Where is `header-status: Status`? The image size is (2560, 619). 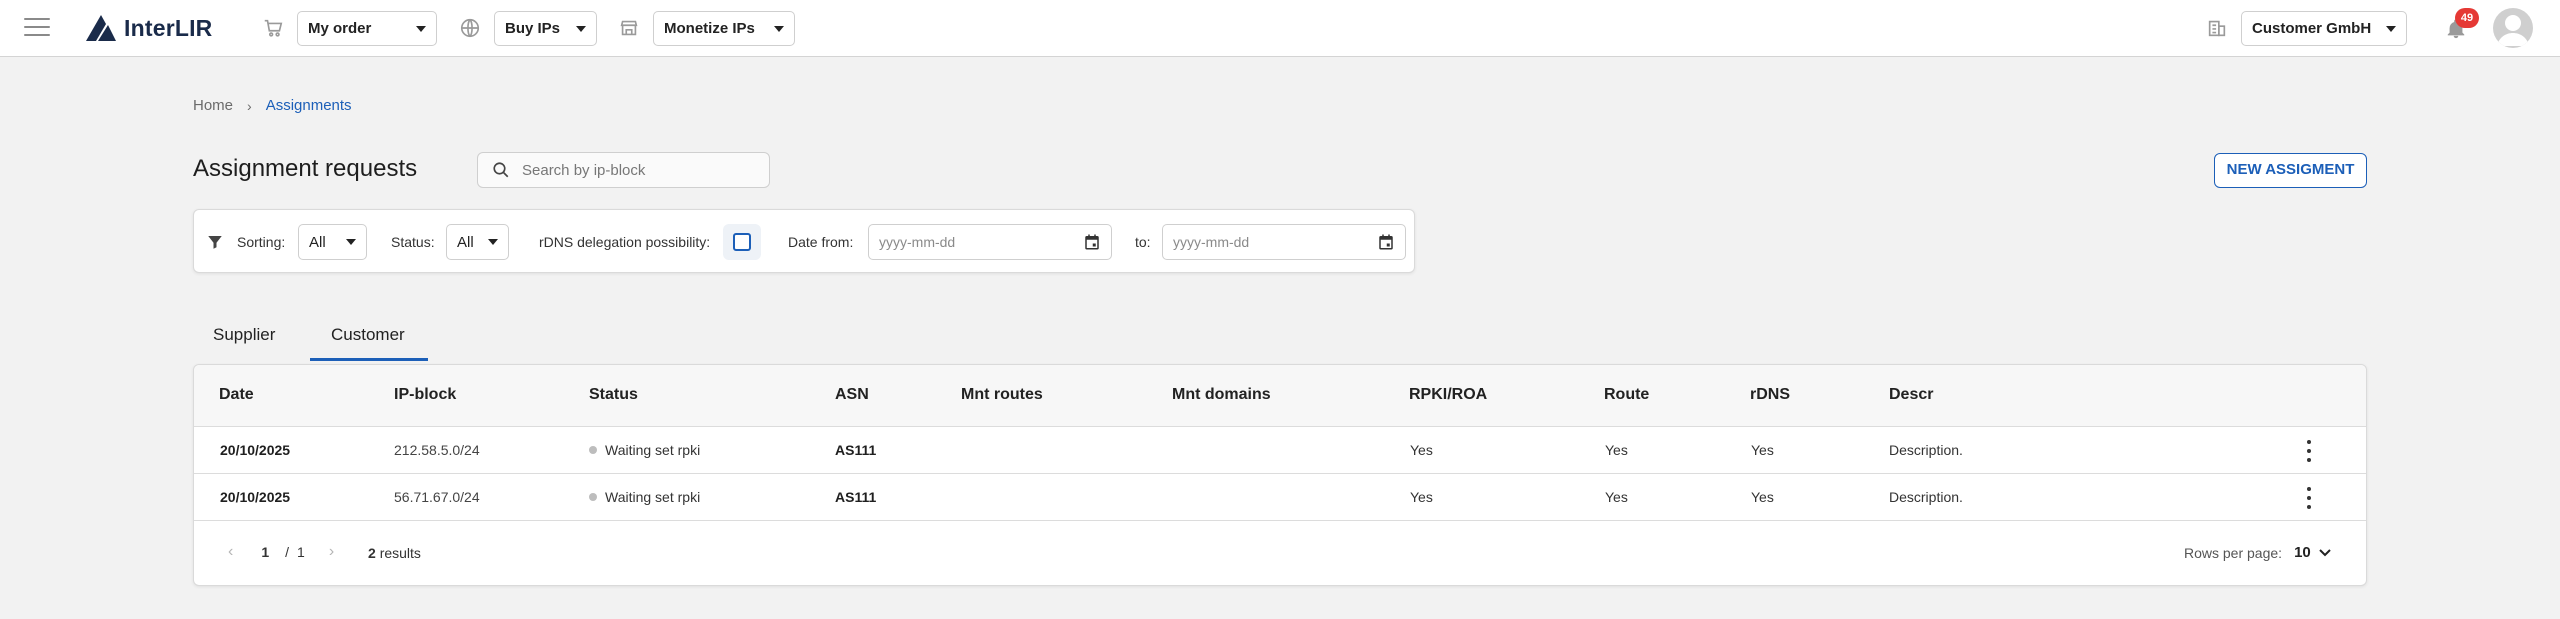
header-status: Status is located at coordinates (613, 395).